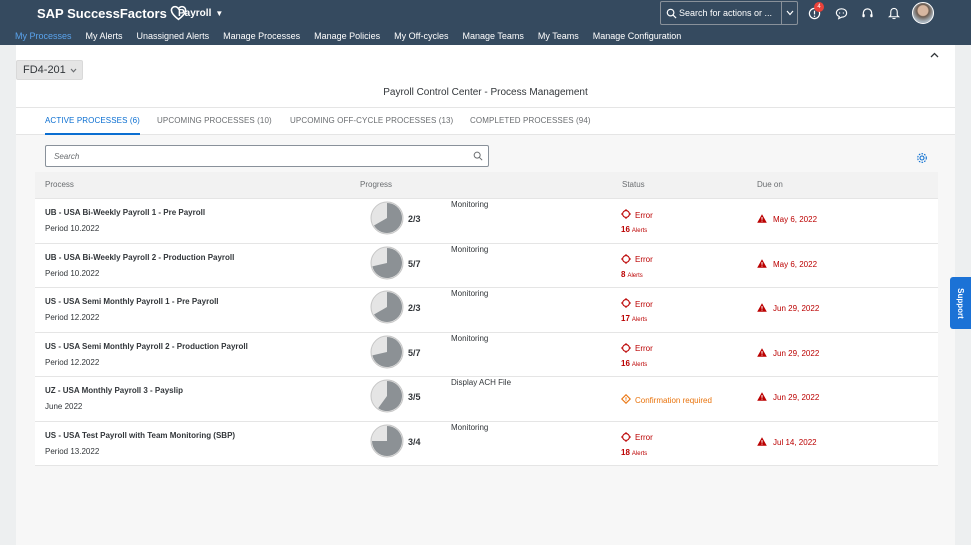 This screenshot has width=971, height=545. What do you see at coordinates (43, 37) in the screenshot?
I see `nav-item-my-processes: My Processes` at bounding box center [43, 37].